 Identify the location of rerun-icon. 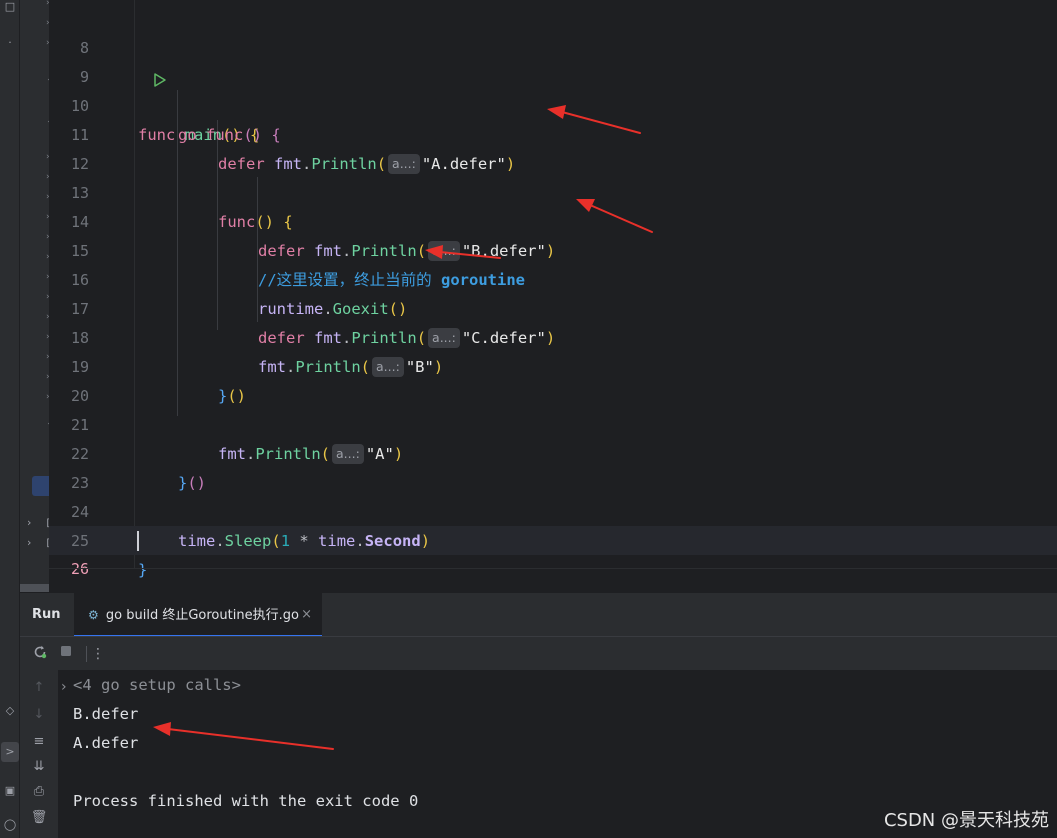
(40, 654).